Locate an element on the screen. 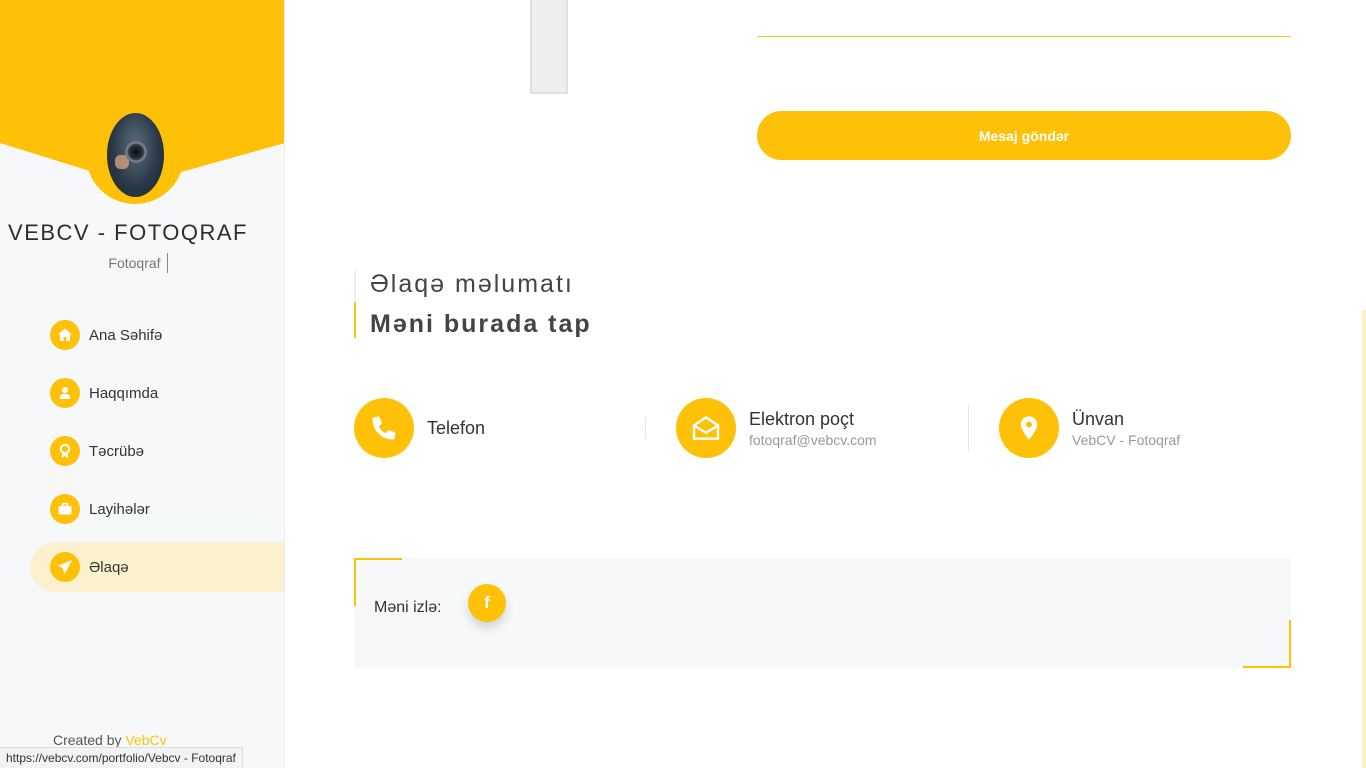 Image resolution: width=1366 pixels, height=768 pixels. sidebar-item-label: Əlaqə is located at coordinates (109, 567).